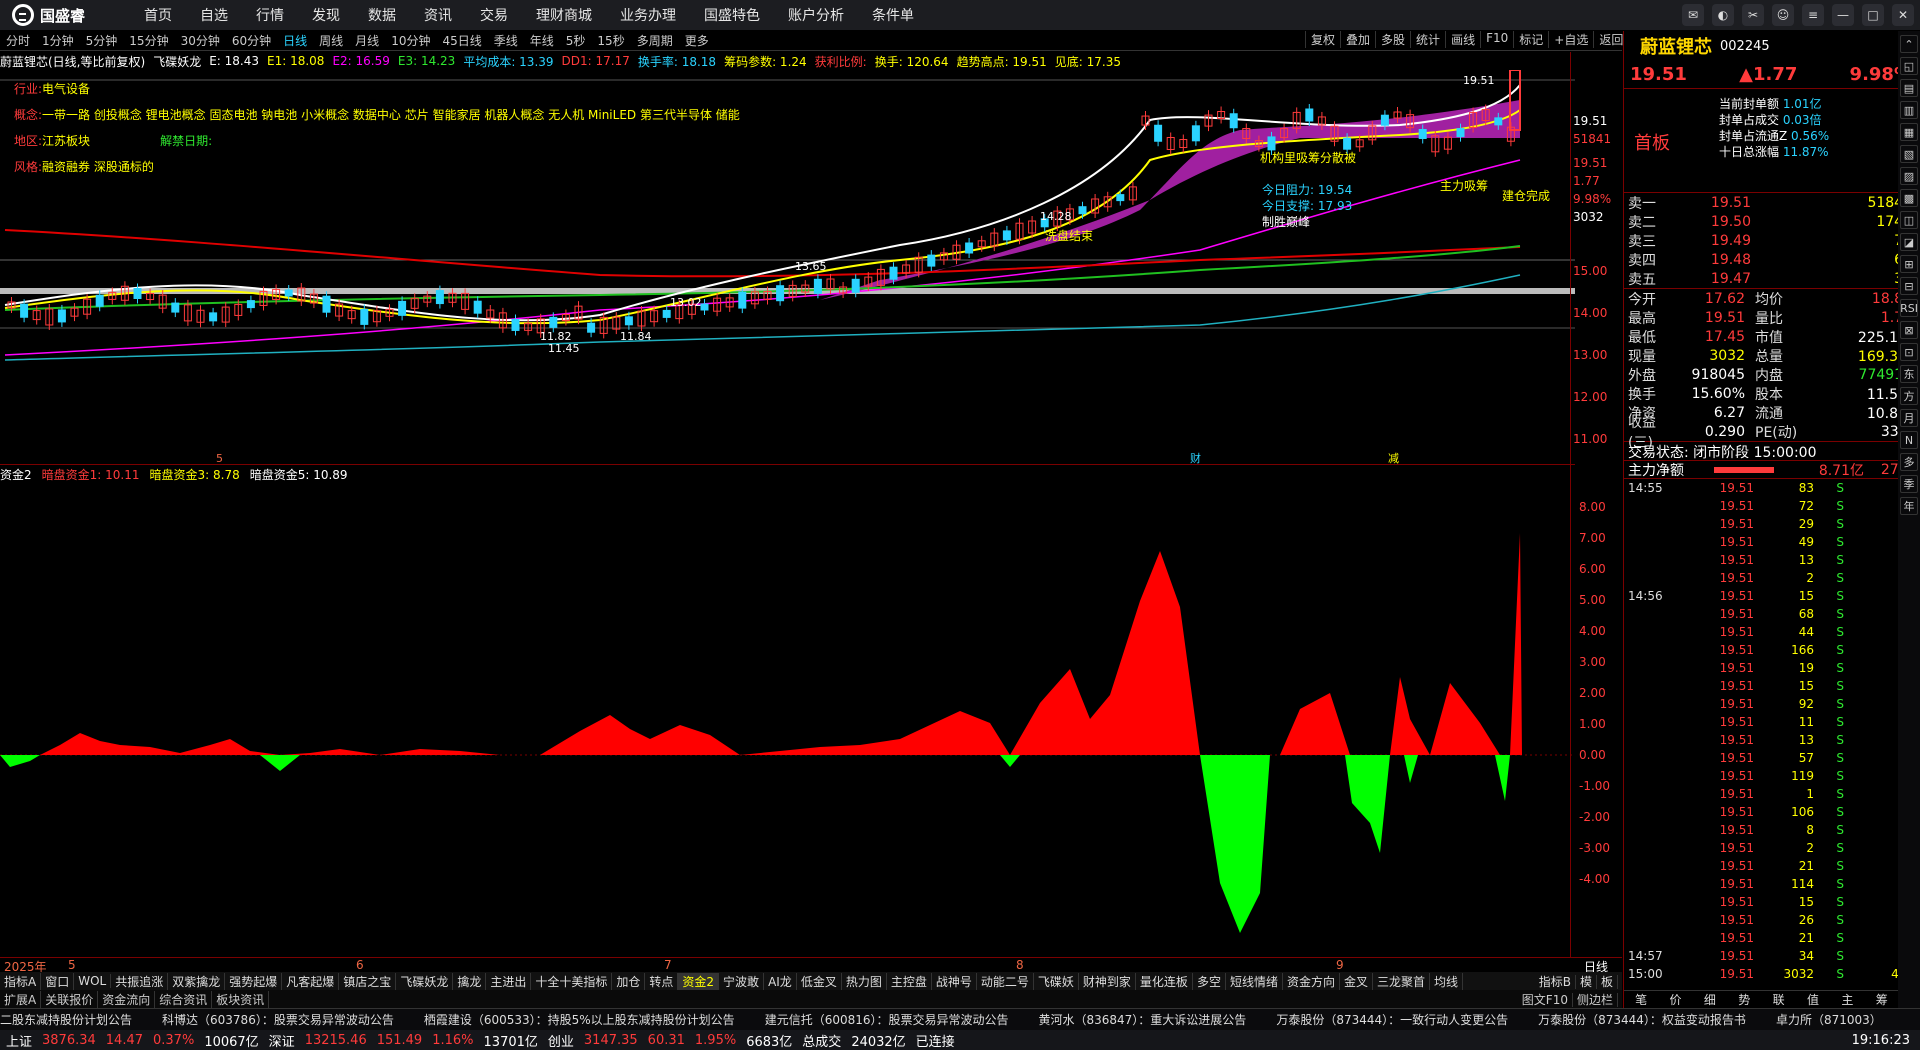 This screenshot has height=1050, width=1920. Describe the element at coordinates (18, 40) in the screenshot. I see `period-0: 分时` at that location.